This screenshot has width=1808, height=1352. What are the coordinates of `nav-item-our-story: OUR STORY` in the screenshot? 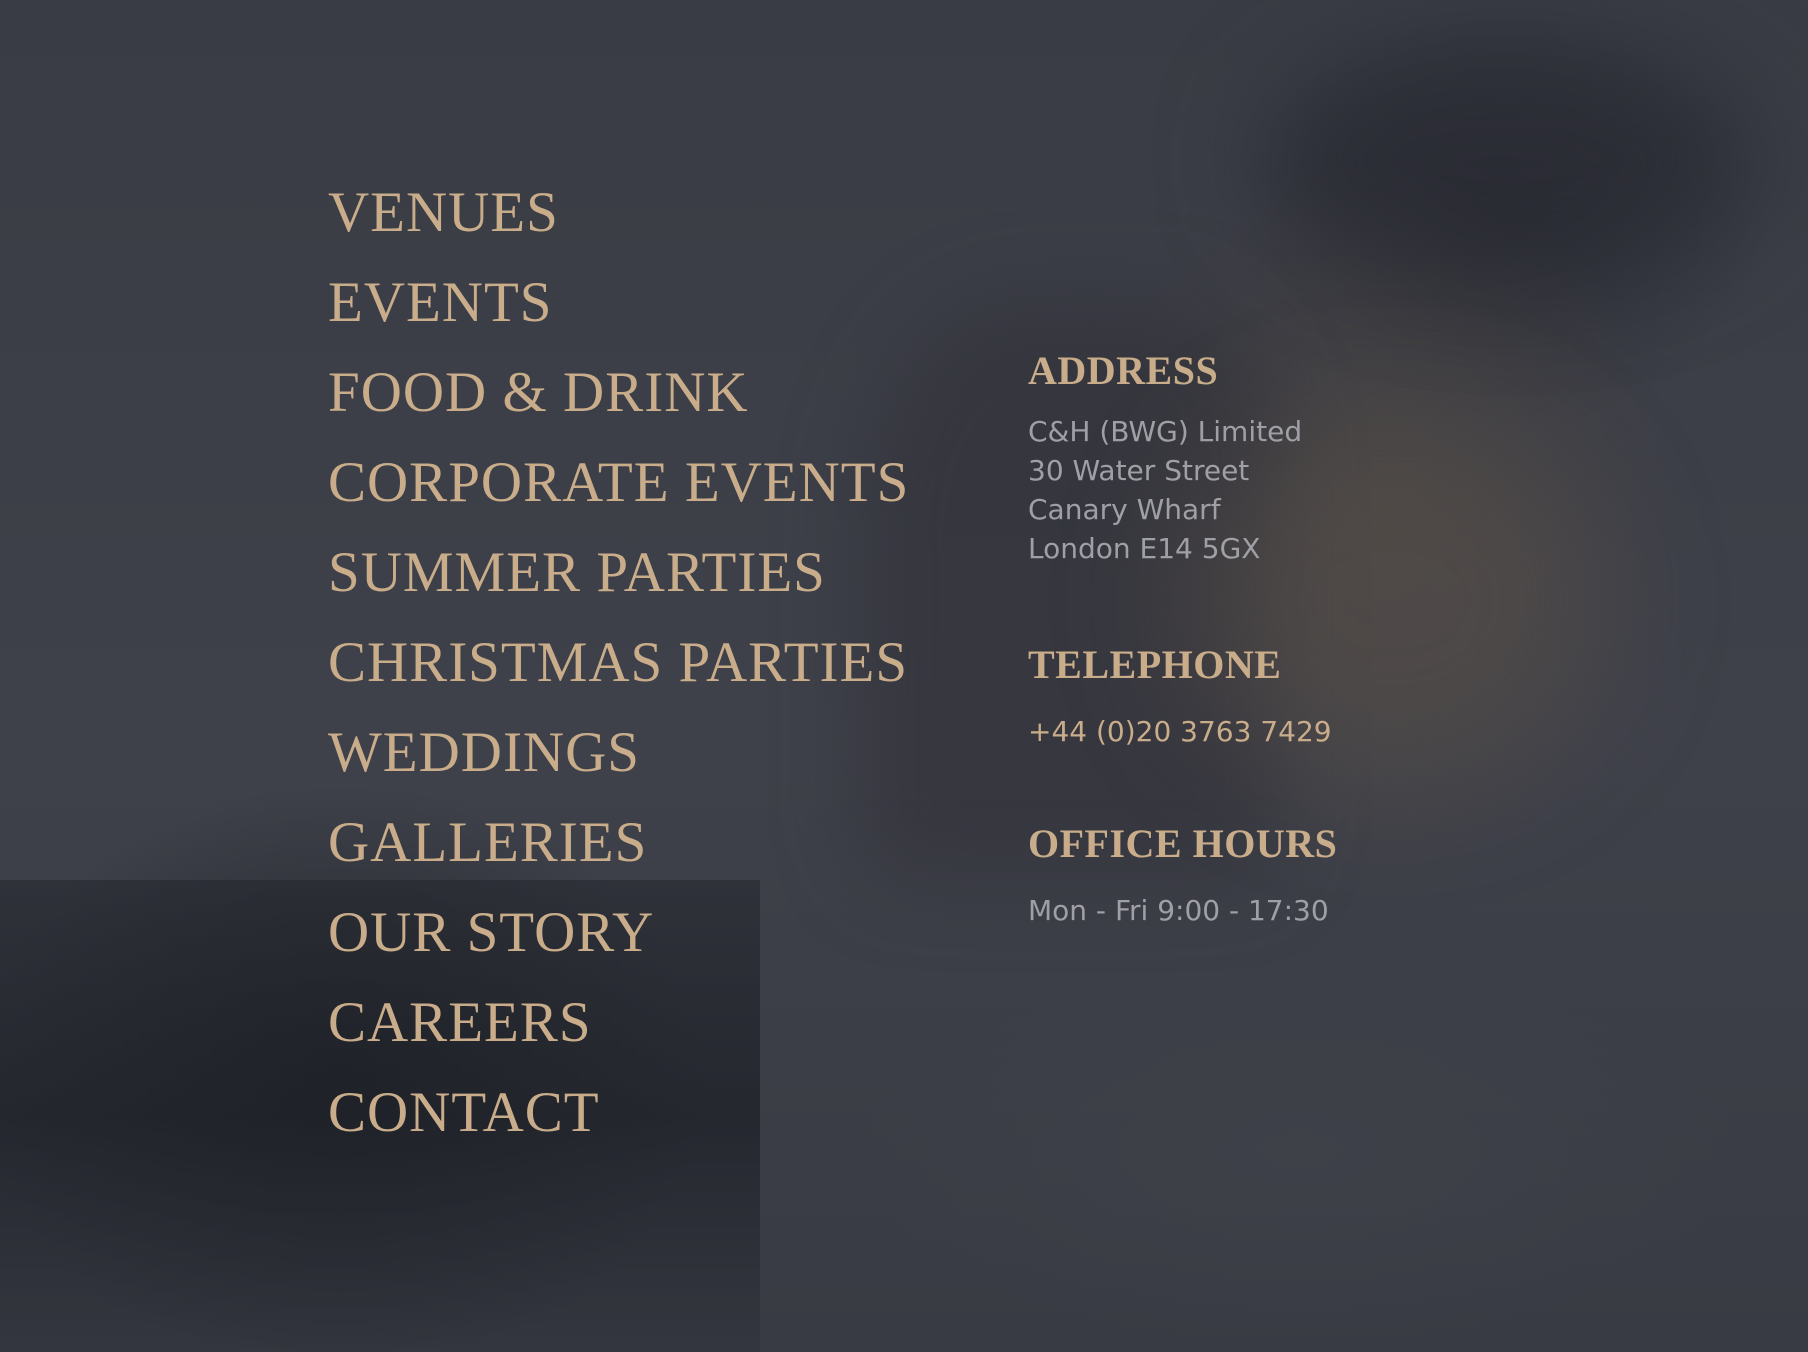 It's located at (618, 943).